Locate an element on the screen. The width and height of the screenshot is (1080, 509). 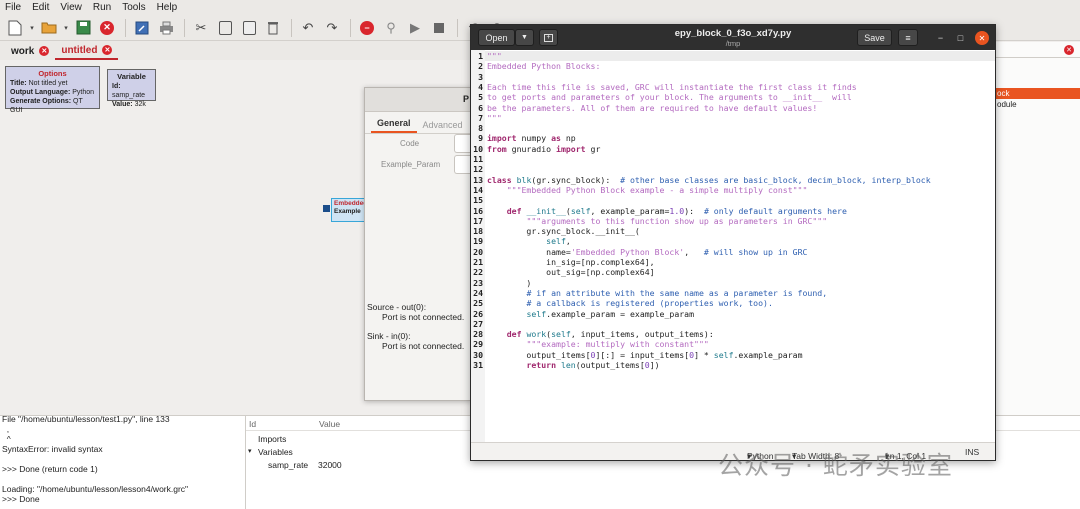
field-label-example-param: Example_Param is located at coordinates (411, 164).